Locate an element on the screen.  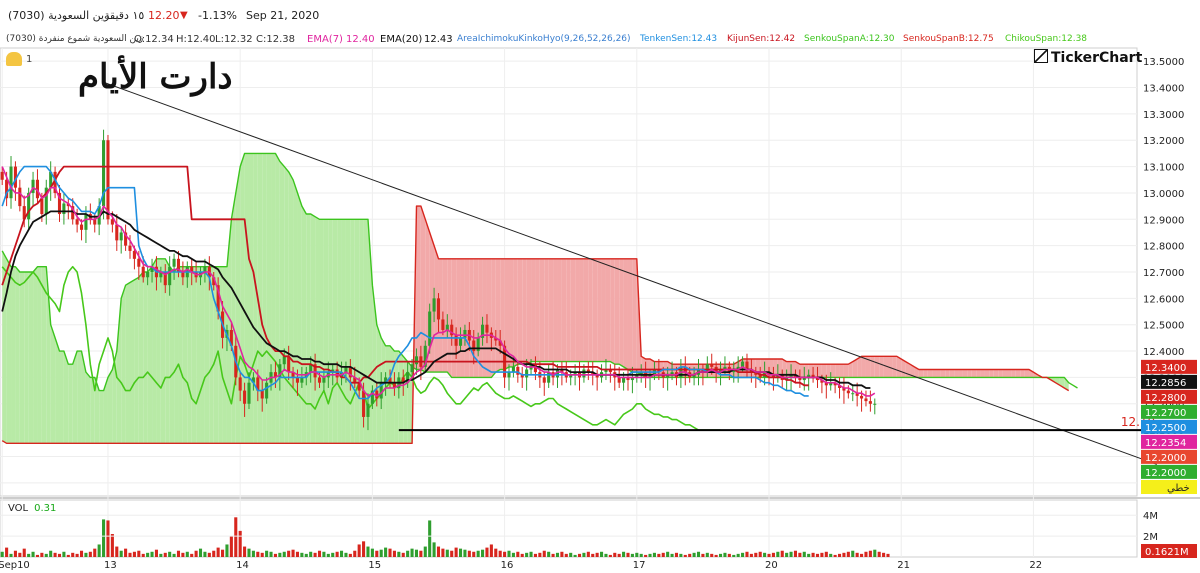
x-tick-label: 16 is located at coordinates (507, 565).